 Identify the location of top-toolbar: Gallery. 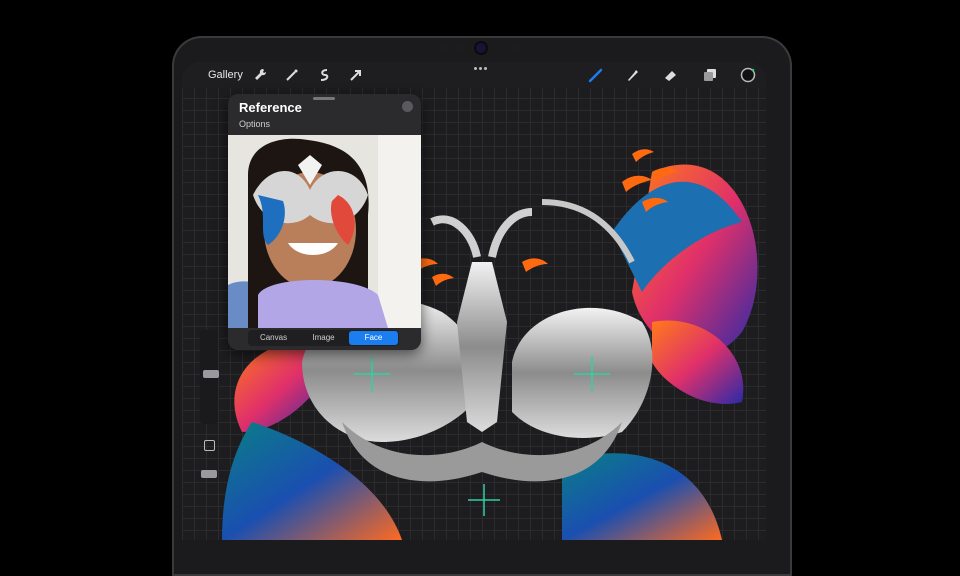
(474, 75).